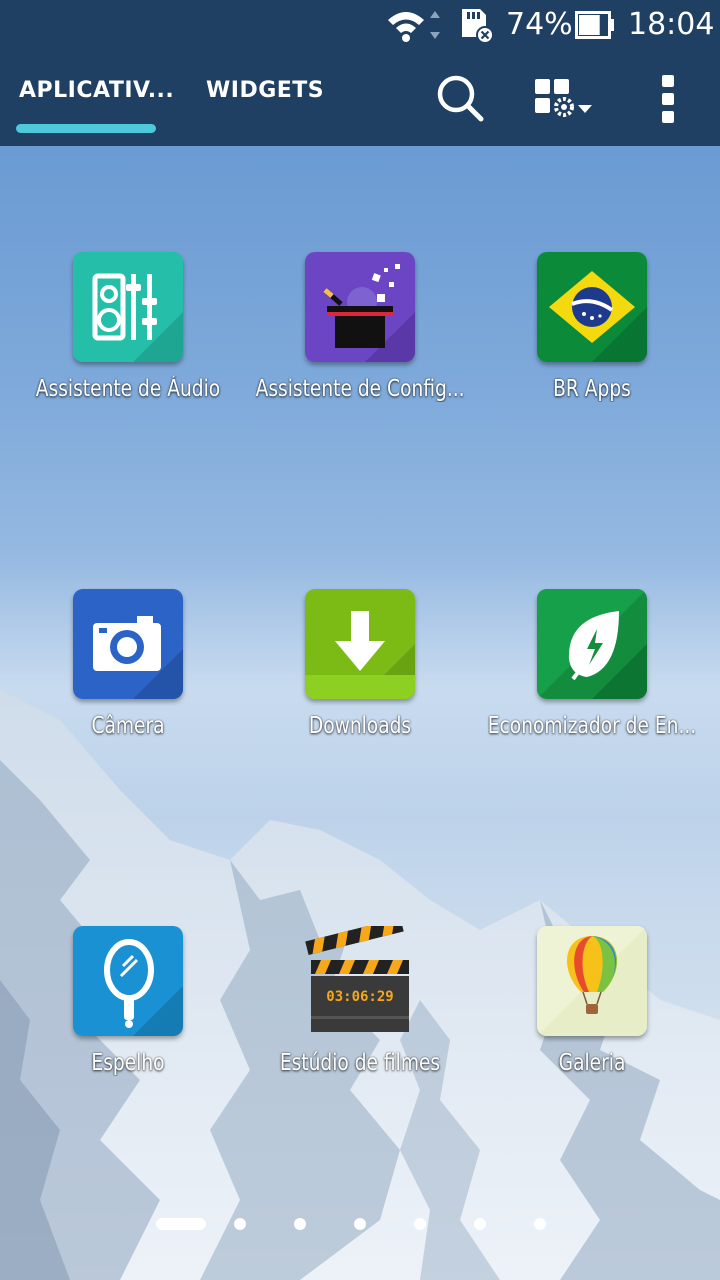 The width and height of the screenshot is (720, 1280). I want to click on tab-indicator, so click(86, 128).